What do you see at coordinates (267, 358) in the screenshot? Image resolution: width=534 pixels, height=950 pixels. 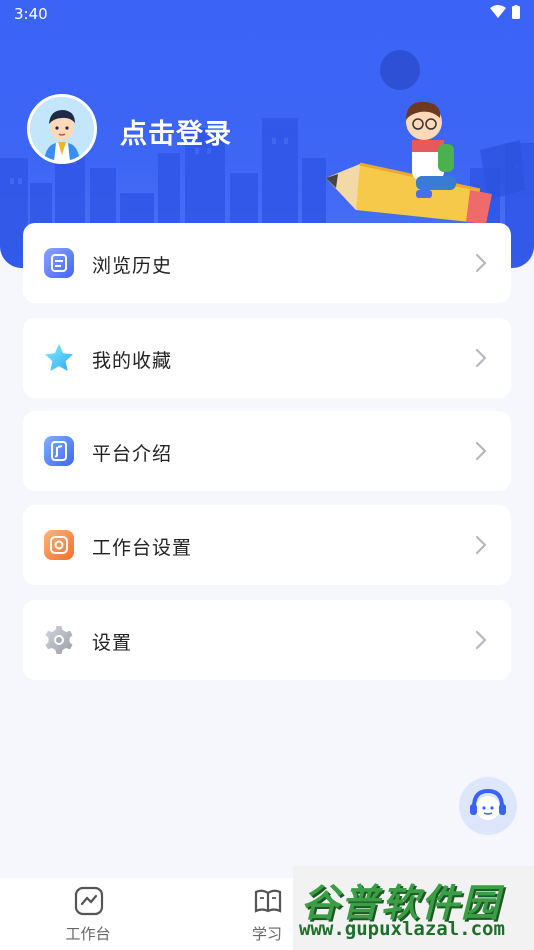 I see `menu-item-favorites: 我的收藏` at bounding box center [267, 358].